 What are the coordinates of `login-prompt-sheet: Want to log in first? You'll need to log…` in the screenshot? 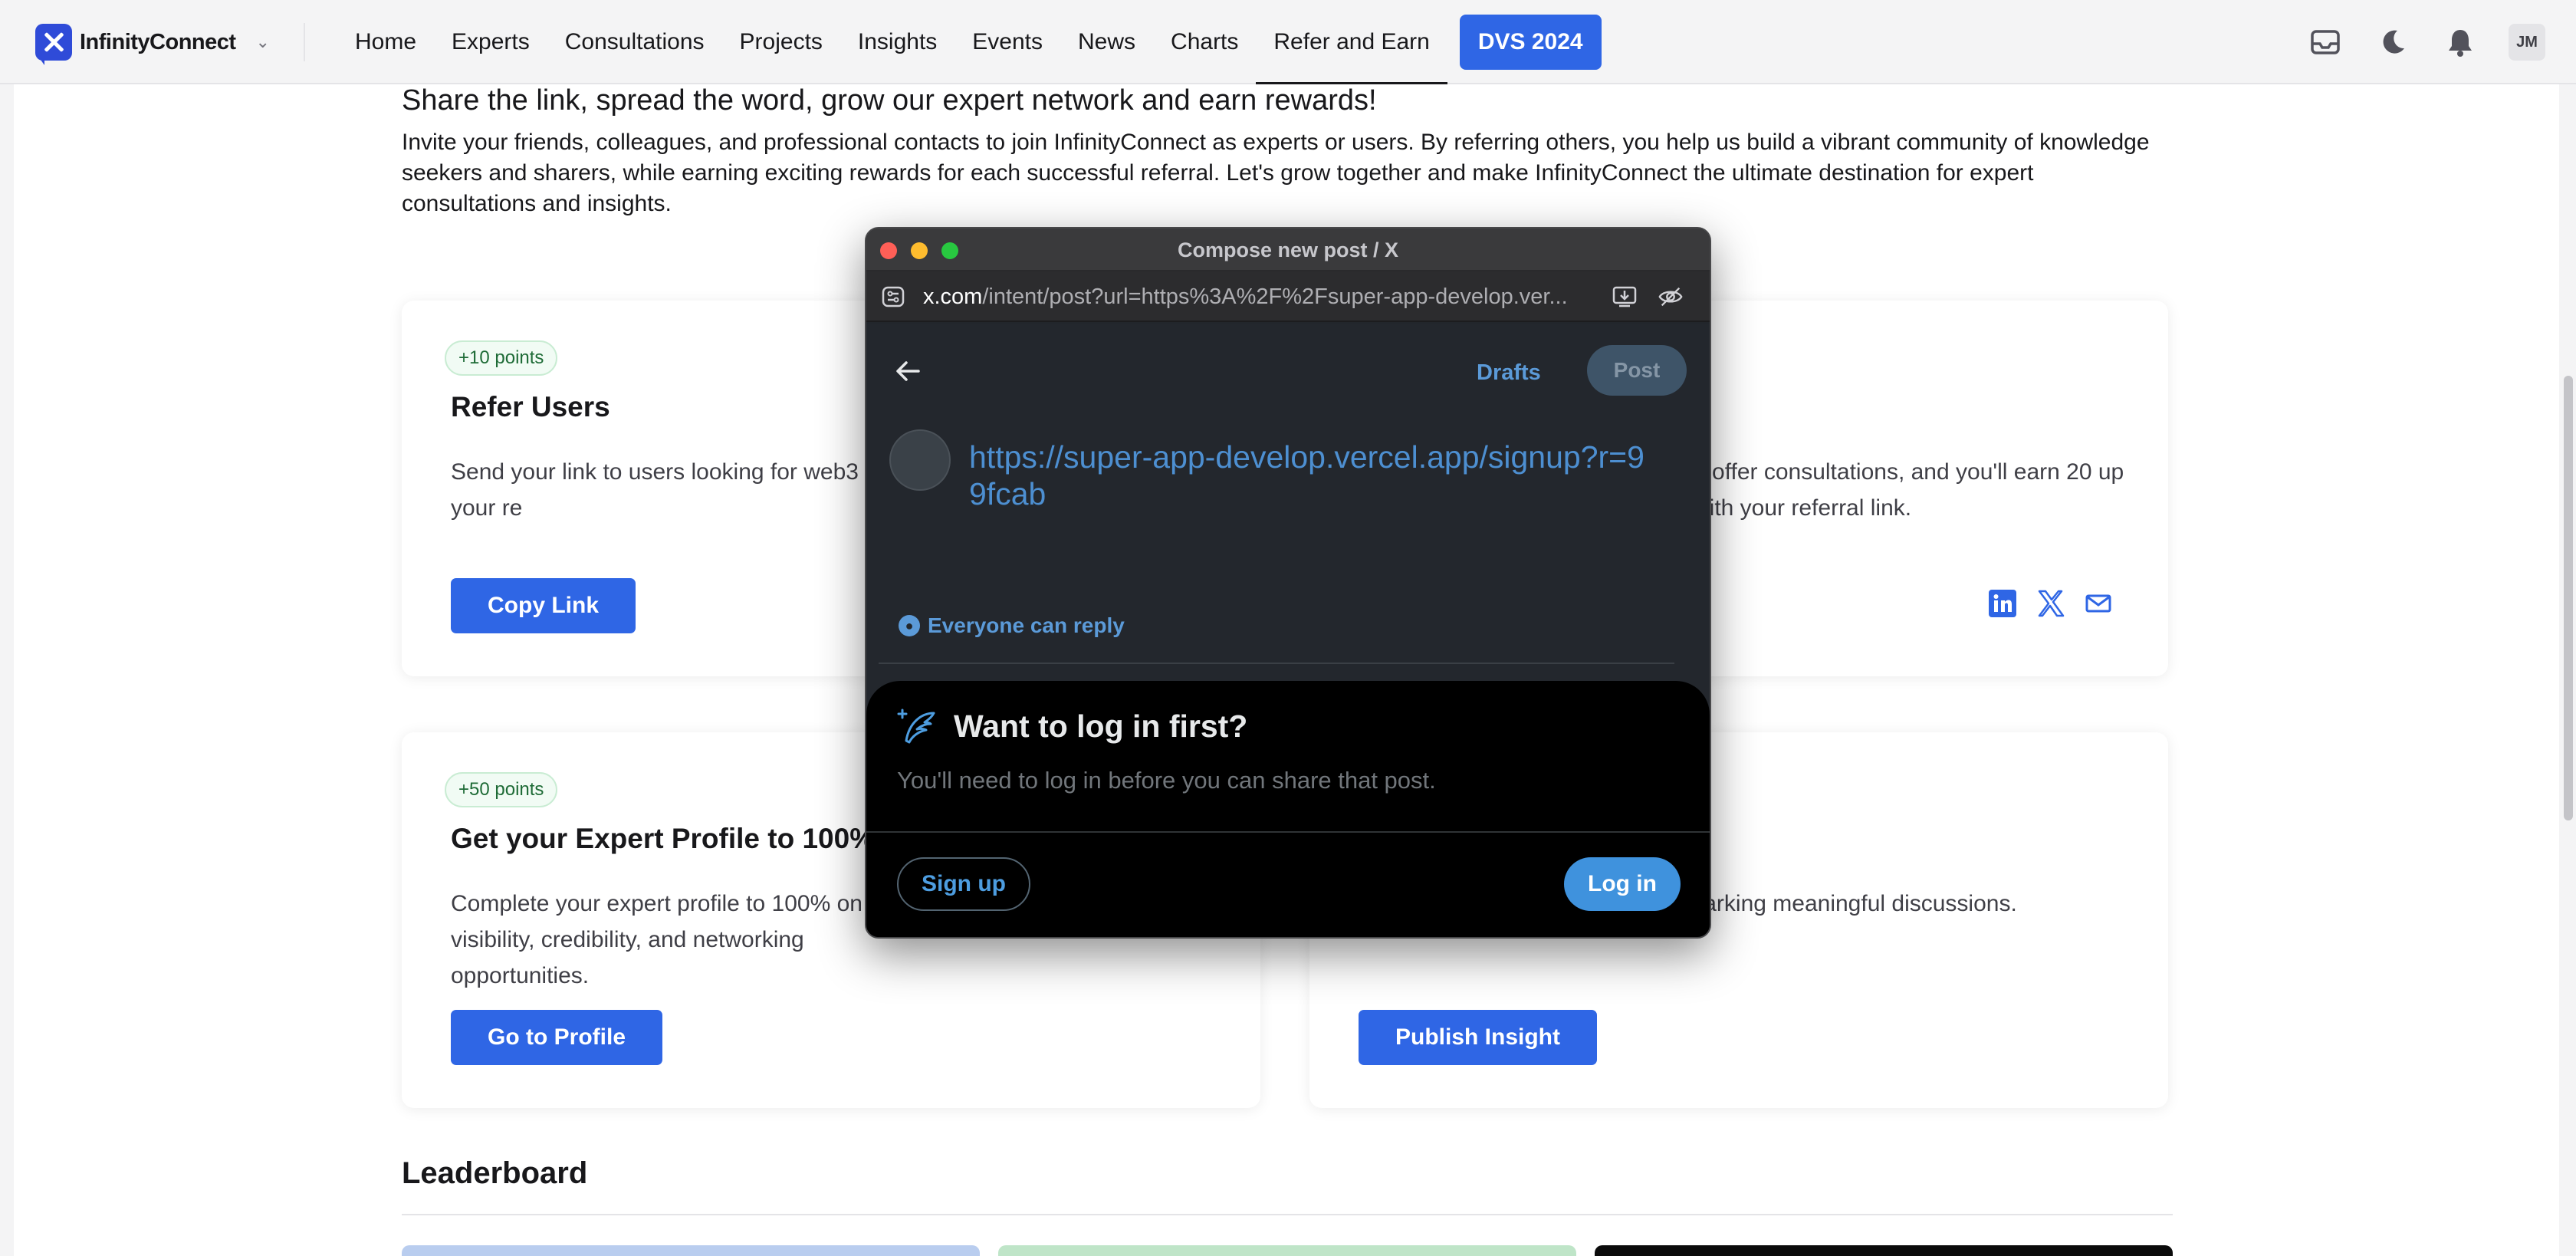 It's located at (1288, 809).